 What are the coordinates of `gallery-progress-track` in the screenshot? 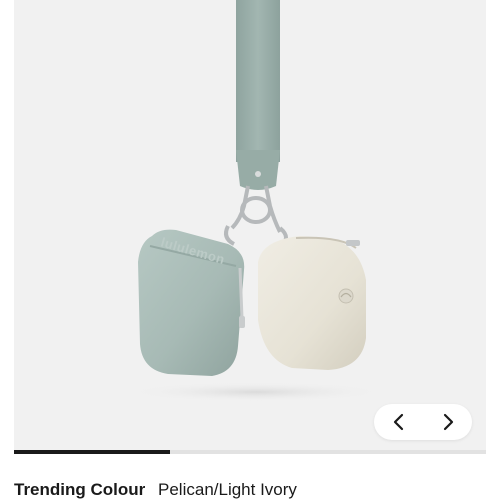 It's located at (250, 452).